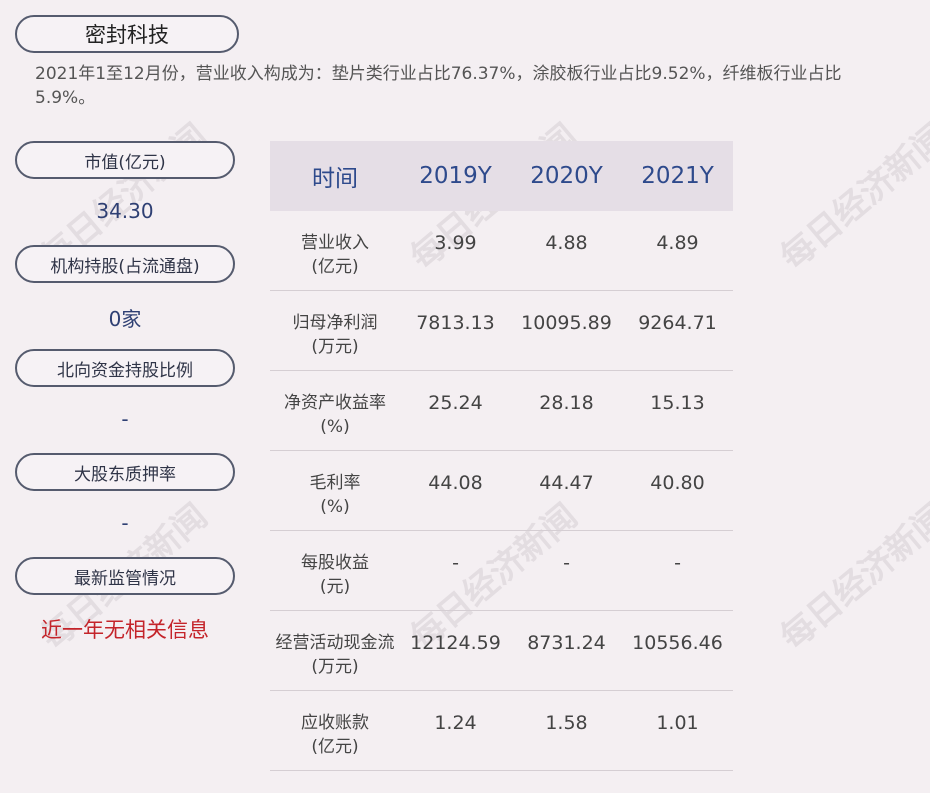 This screenshot has width=930, height=793. I want to click on cell-2019: 25.24, so click(455, 403).